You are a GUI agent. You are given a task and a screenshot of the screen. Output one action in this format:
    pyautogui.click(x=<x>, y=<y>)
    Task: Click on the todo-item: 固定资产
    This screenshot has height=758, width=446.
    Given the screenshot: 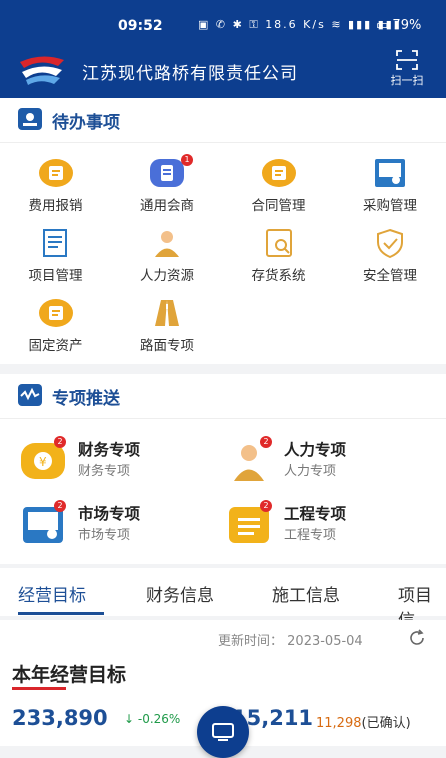 What is the action you would take?
    pyautogui.click(x=55, y=326)
    